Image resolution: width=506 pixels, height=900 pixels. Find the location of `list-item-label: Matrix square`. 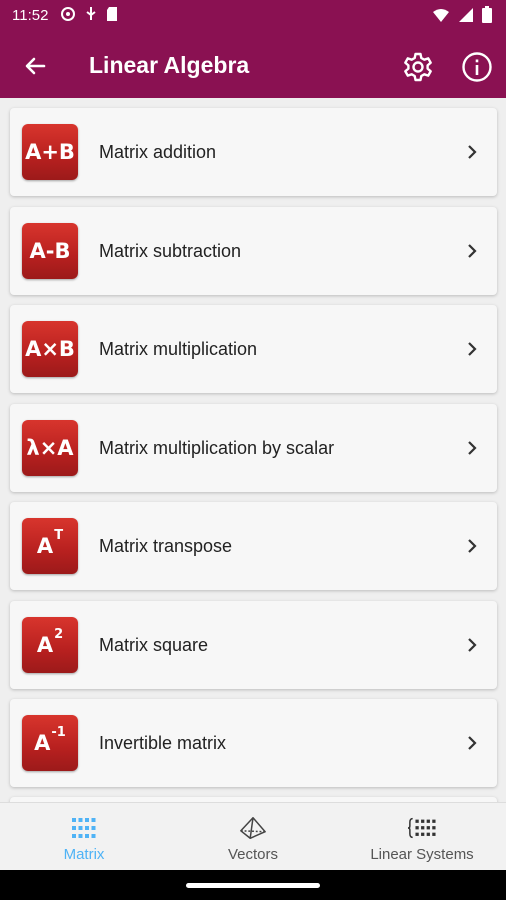

list-item-label: Matrix square is located at coordinates (154, 645).